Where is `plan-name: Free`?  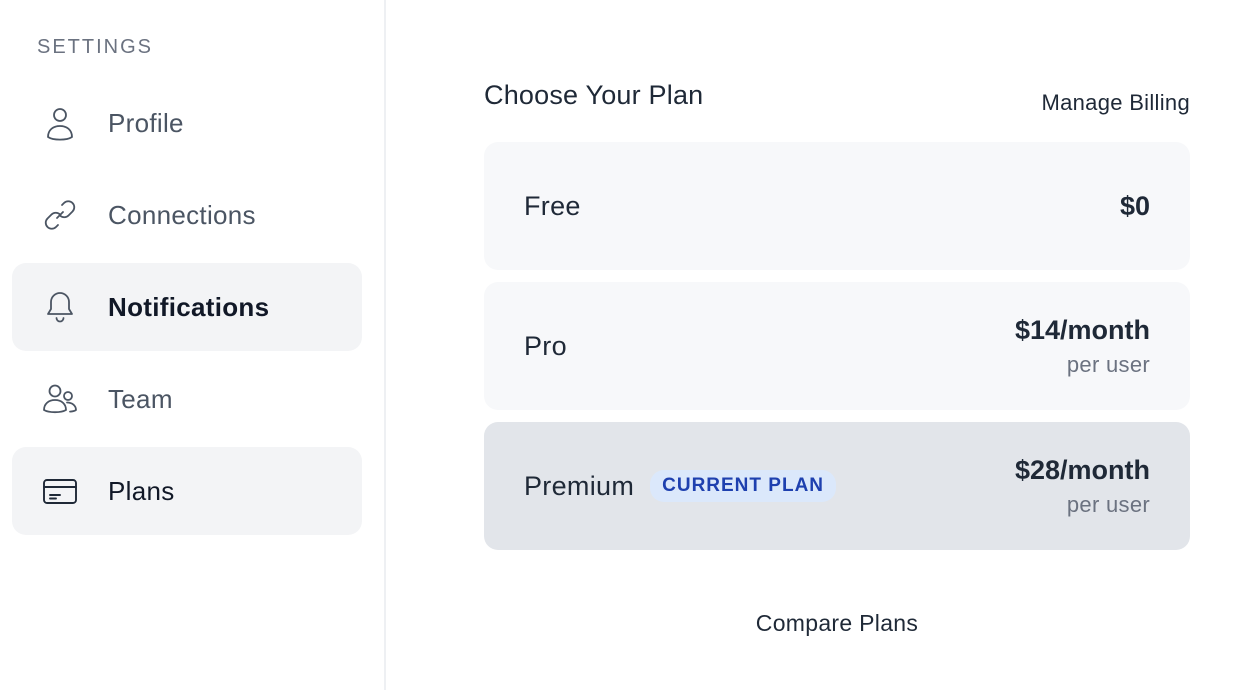
plan-name: Free is located at coordinates (552, 205).